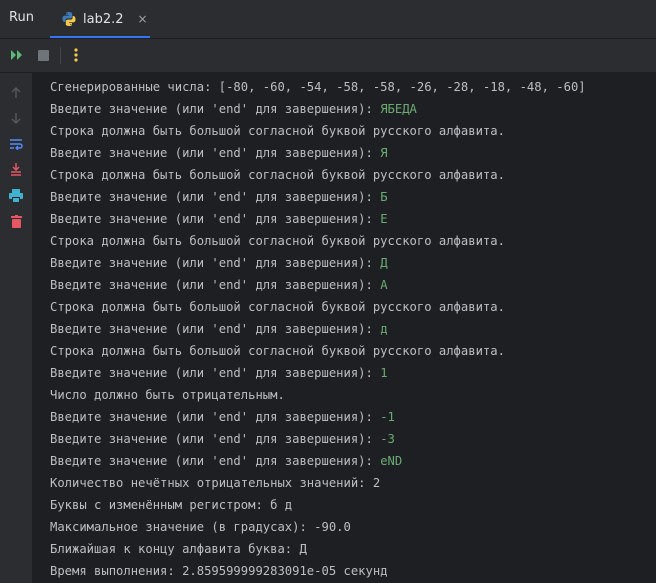 The height and width of the screenshot is (583, 656). Describe the element at coordinates (100, 37) in the screenshot. I see `active-tab-indicator` at that location.